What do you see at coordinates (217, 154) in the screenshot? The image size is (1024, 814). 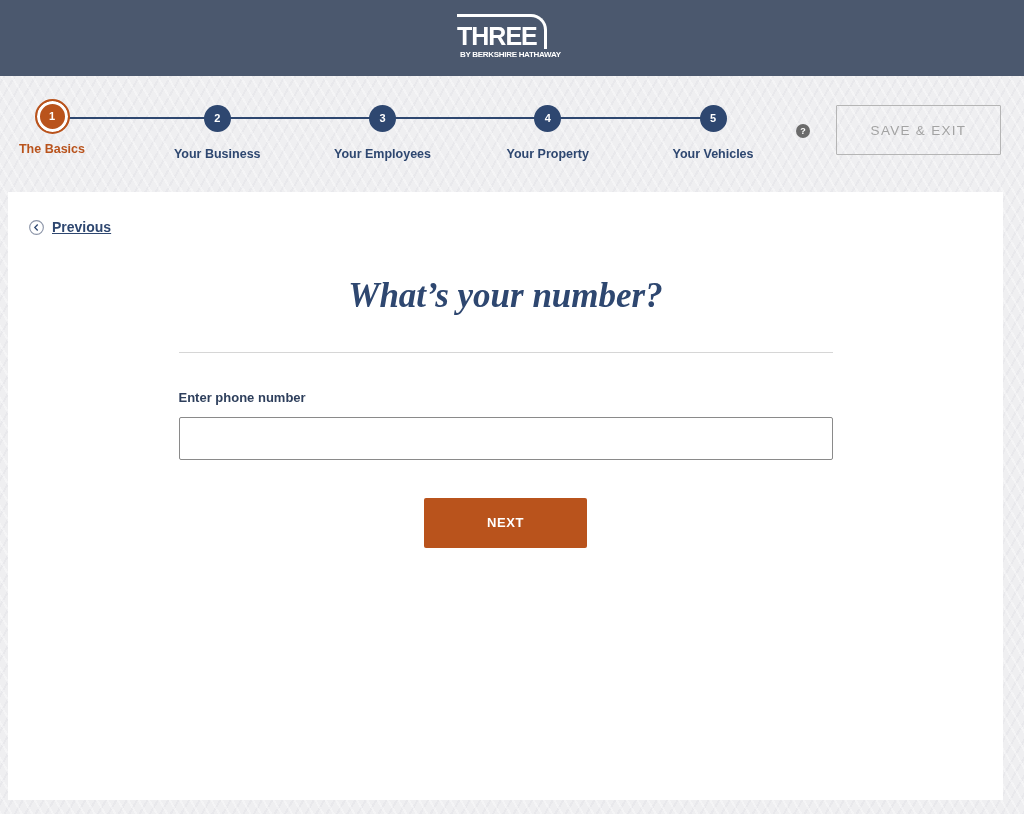 I see `step-label: Your Business` at bounding box center [217, 154].